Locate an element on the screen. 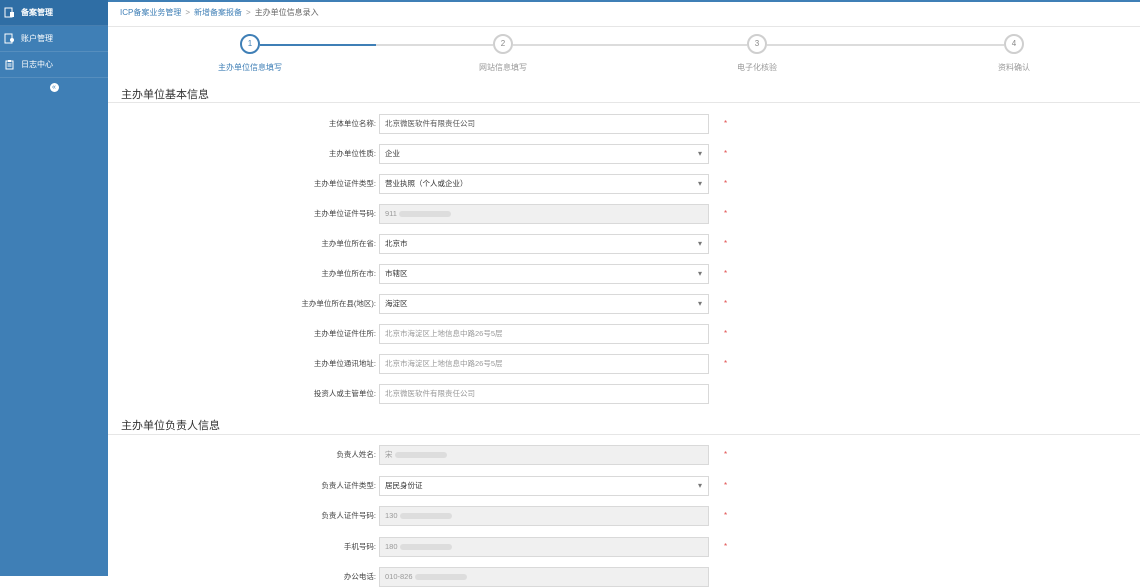  breadcrumb: ICP备案业务管理 > 新增备案报备 > 主办单位信息录入 is located at coordinates (219, 12).